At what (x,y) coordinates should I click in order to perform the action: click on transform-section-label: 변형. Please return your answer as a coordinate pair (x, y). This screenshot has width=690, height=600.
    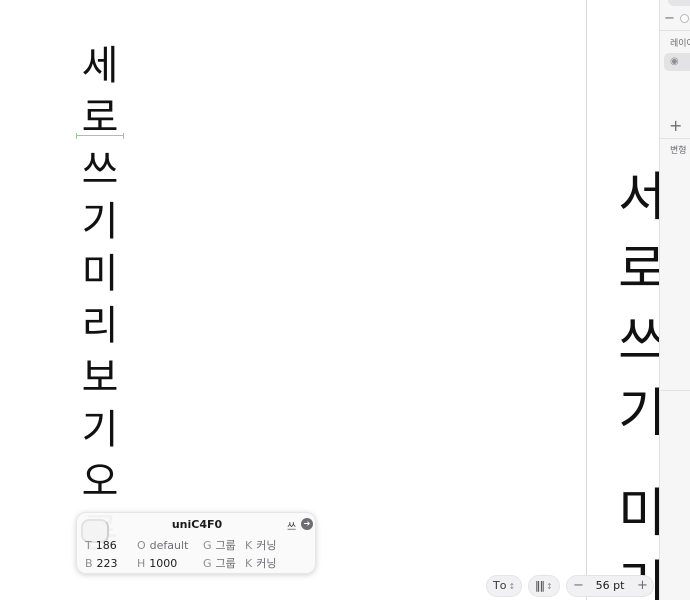
    Looking at the image, I should click on (678, 151).